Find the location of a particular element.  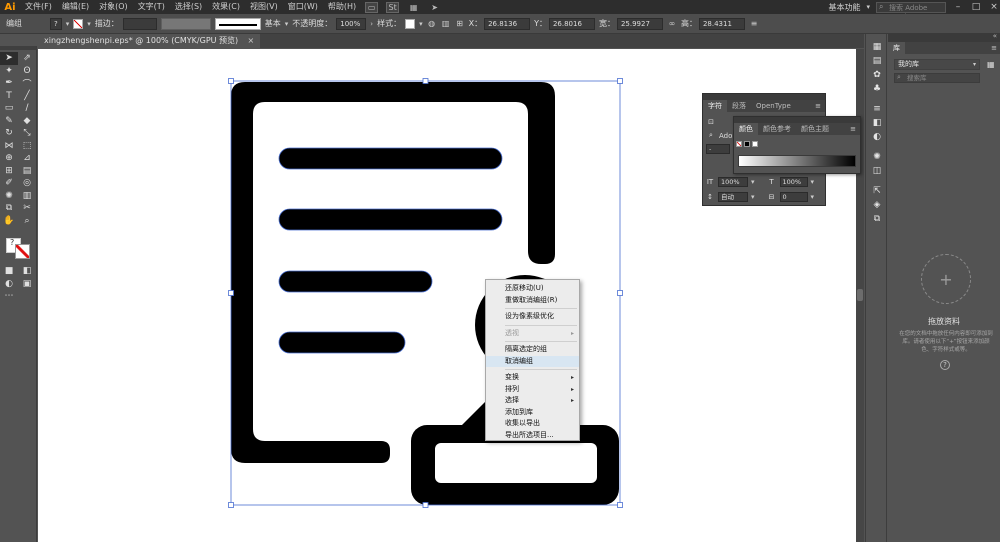

hand-tool-icon: ✋ is located at coordinates (9, 221).